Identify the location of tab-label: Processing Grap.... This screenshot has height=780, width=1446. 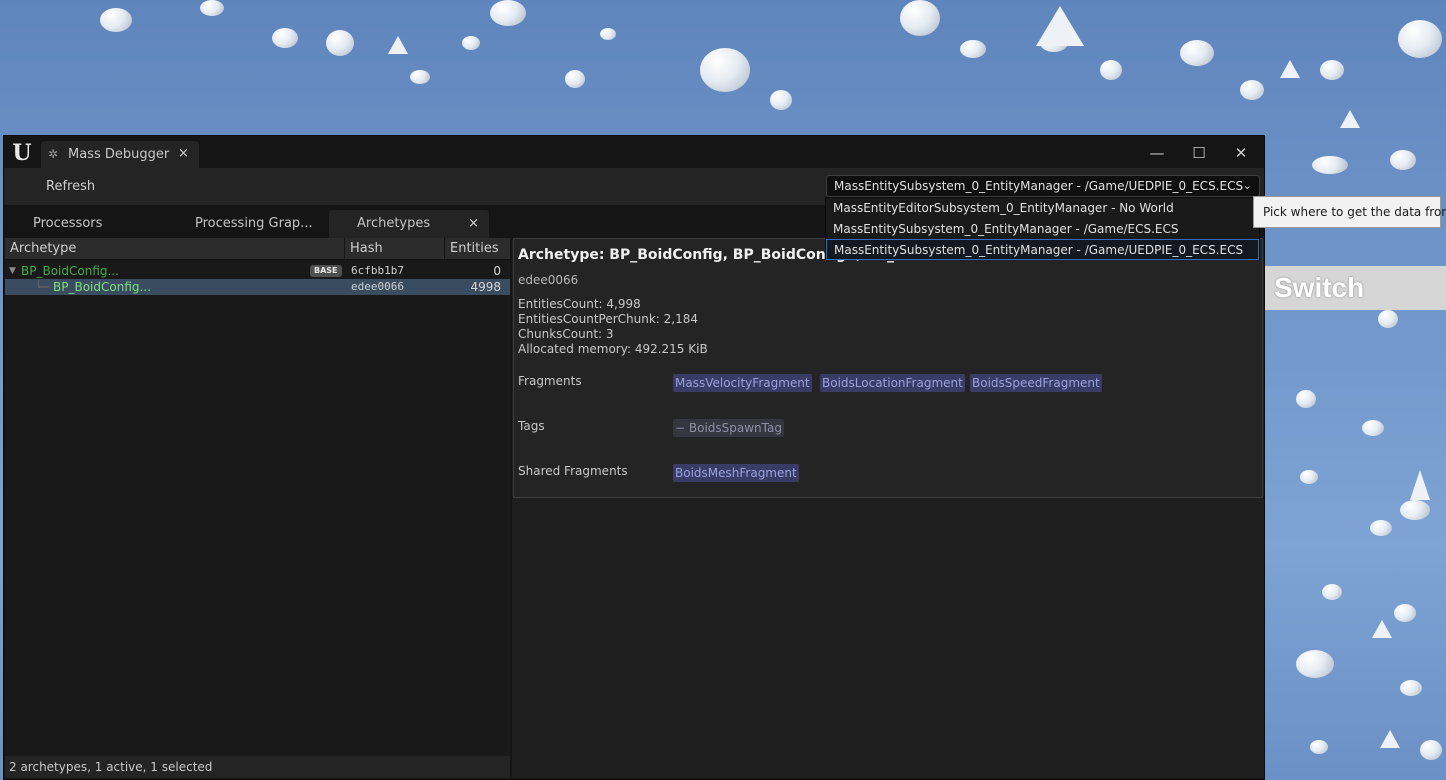
(254, 223).